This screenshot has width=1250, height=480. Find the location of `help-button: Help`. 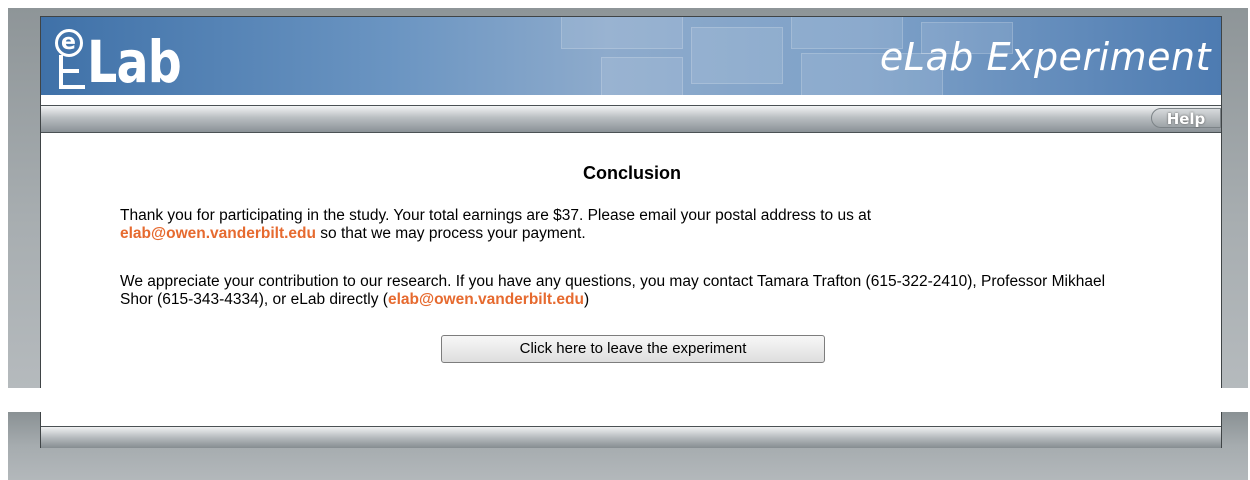

help-button: Help is located at coordinates (1186, 118).